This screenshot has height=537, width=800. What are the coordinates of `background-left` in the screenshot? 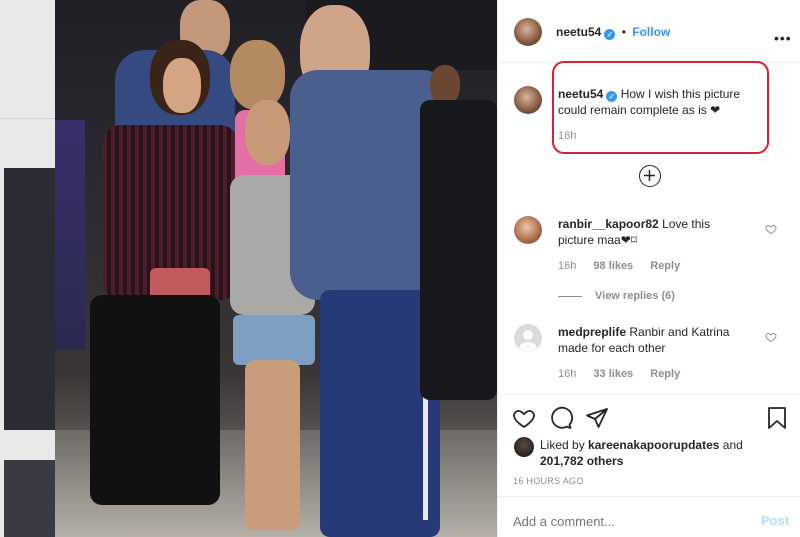 It's located at (27, 268).